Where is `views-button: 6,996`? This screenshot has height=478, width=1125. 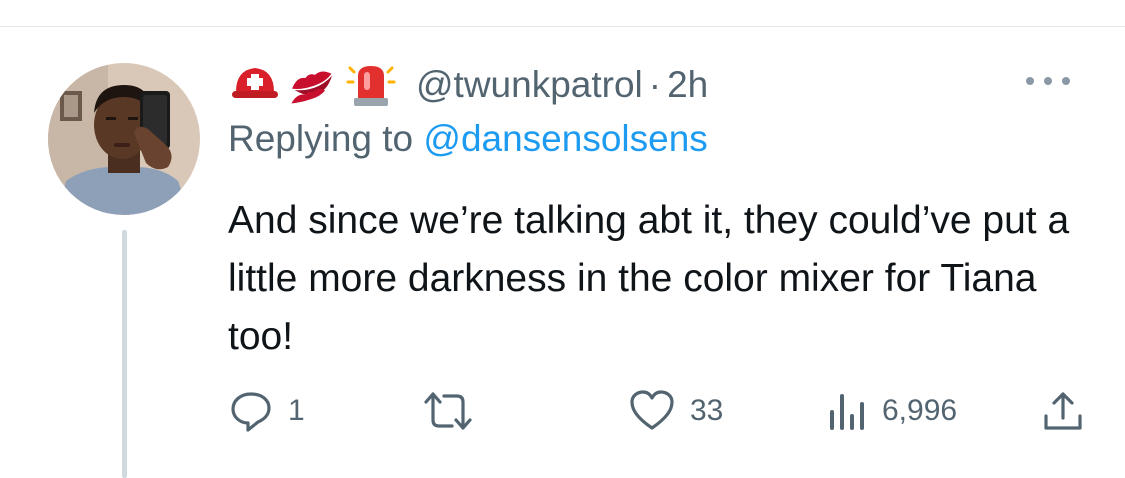
views-button: 6,996 is located at coordinates (891, 411).